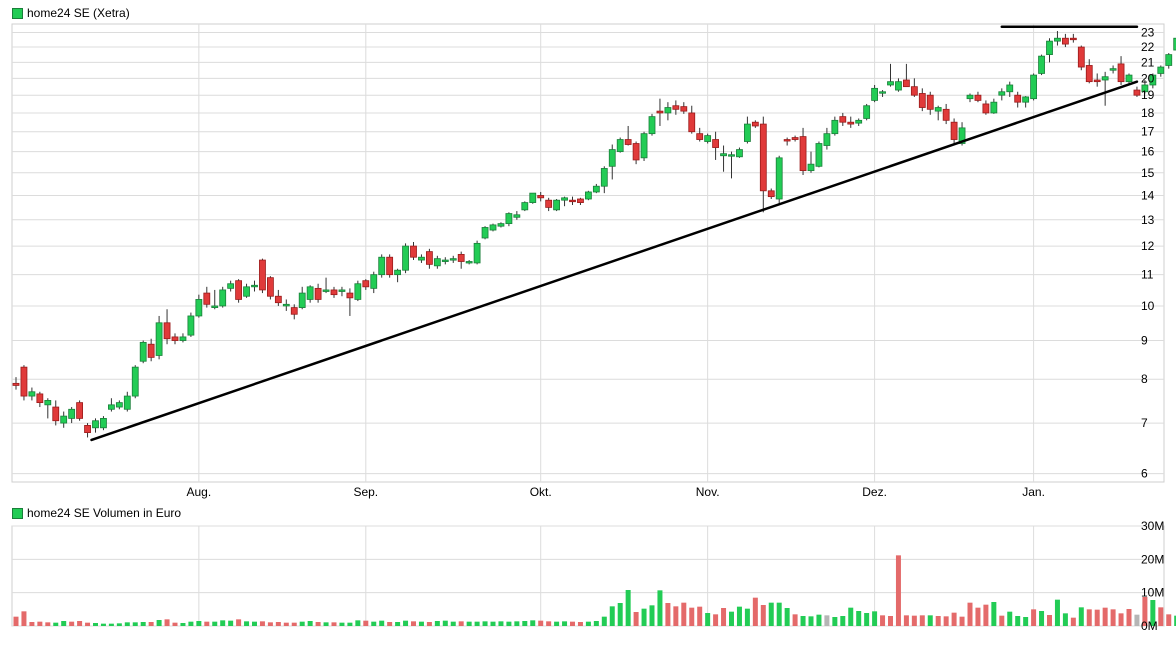 This screenshot has height=645, width=1176. What do you see at coordinates (1148, 78) in the screenshot?
I see `price-y-tick-label: 20` at bounding box center [1148, 78].